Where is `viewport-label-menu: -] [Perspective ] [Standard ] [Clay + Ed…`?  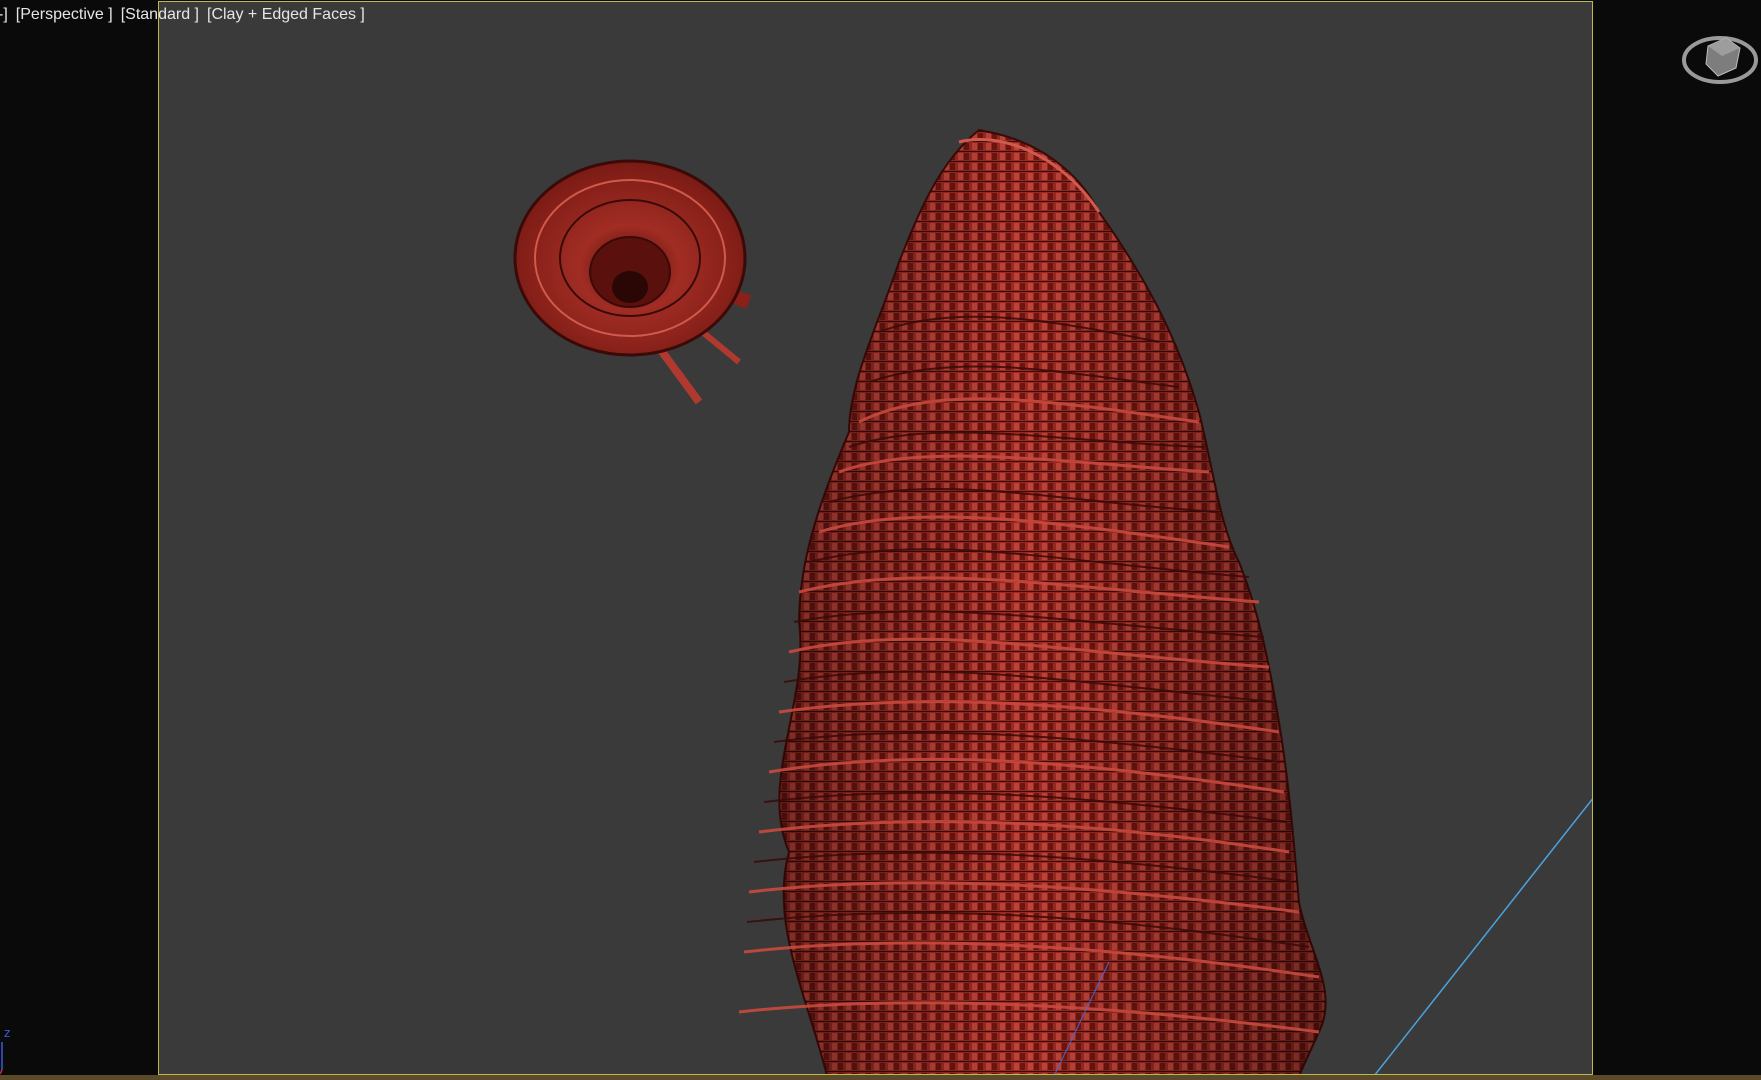
viewport-label-menu: -] [Perspective ] [Standard ] [Clay + Ed… is located at coordinates (182, 15).